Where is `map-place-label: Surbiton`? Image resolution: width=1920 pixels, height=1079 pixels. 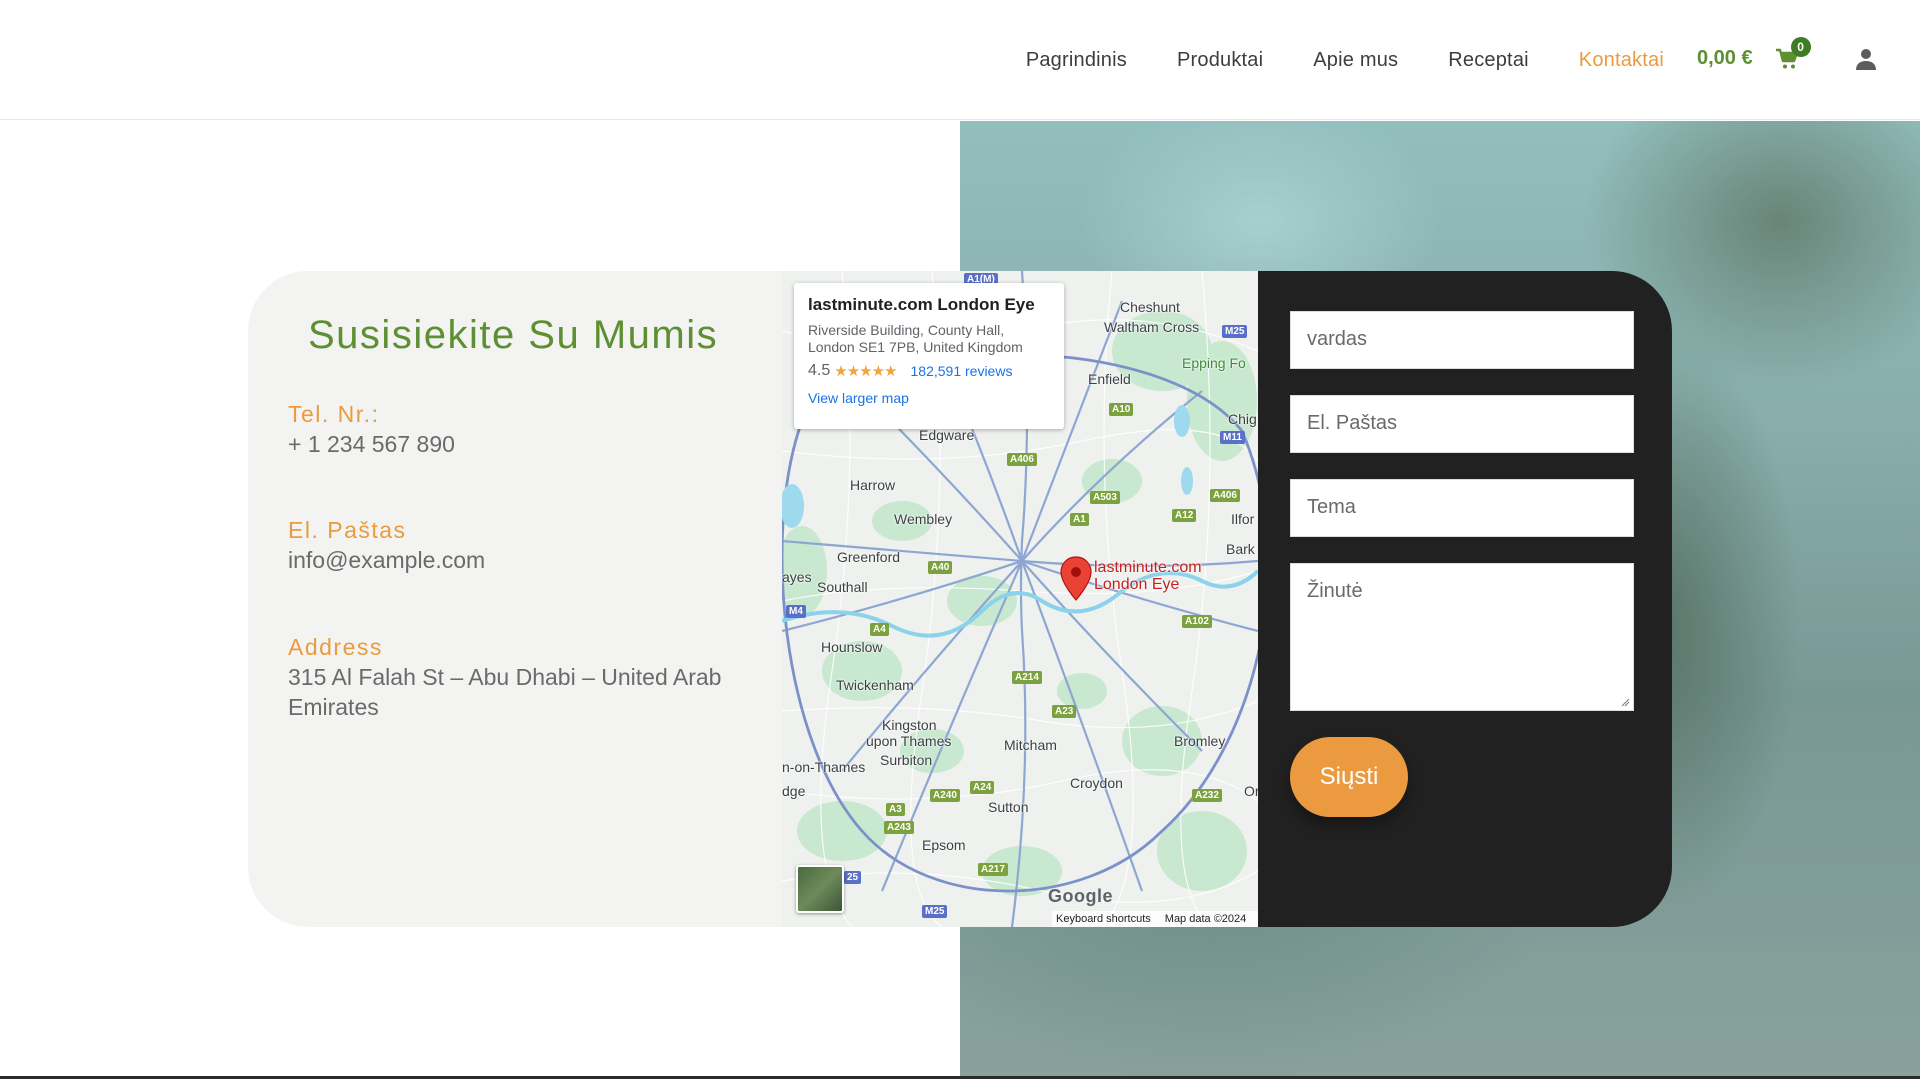 map-place-label: Surbiton is located at coordinates (906, 760).